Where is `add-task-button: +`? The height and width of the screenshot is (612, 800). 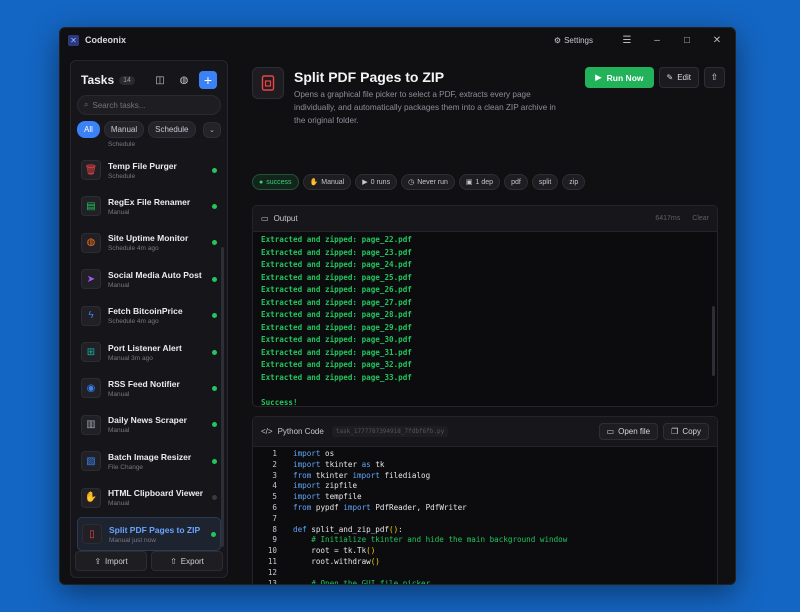 add-task-button: + is located at coordinates (208, 80).